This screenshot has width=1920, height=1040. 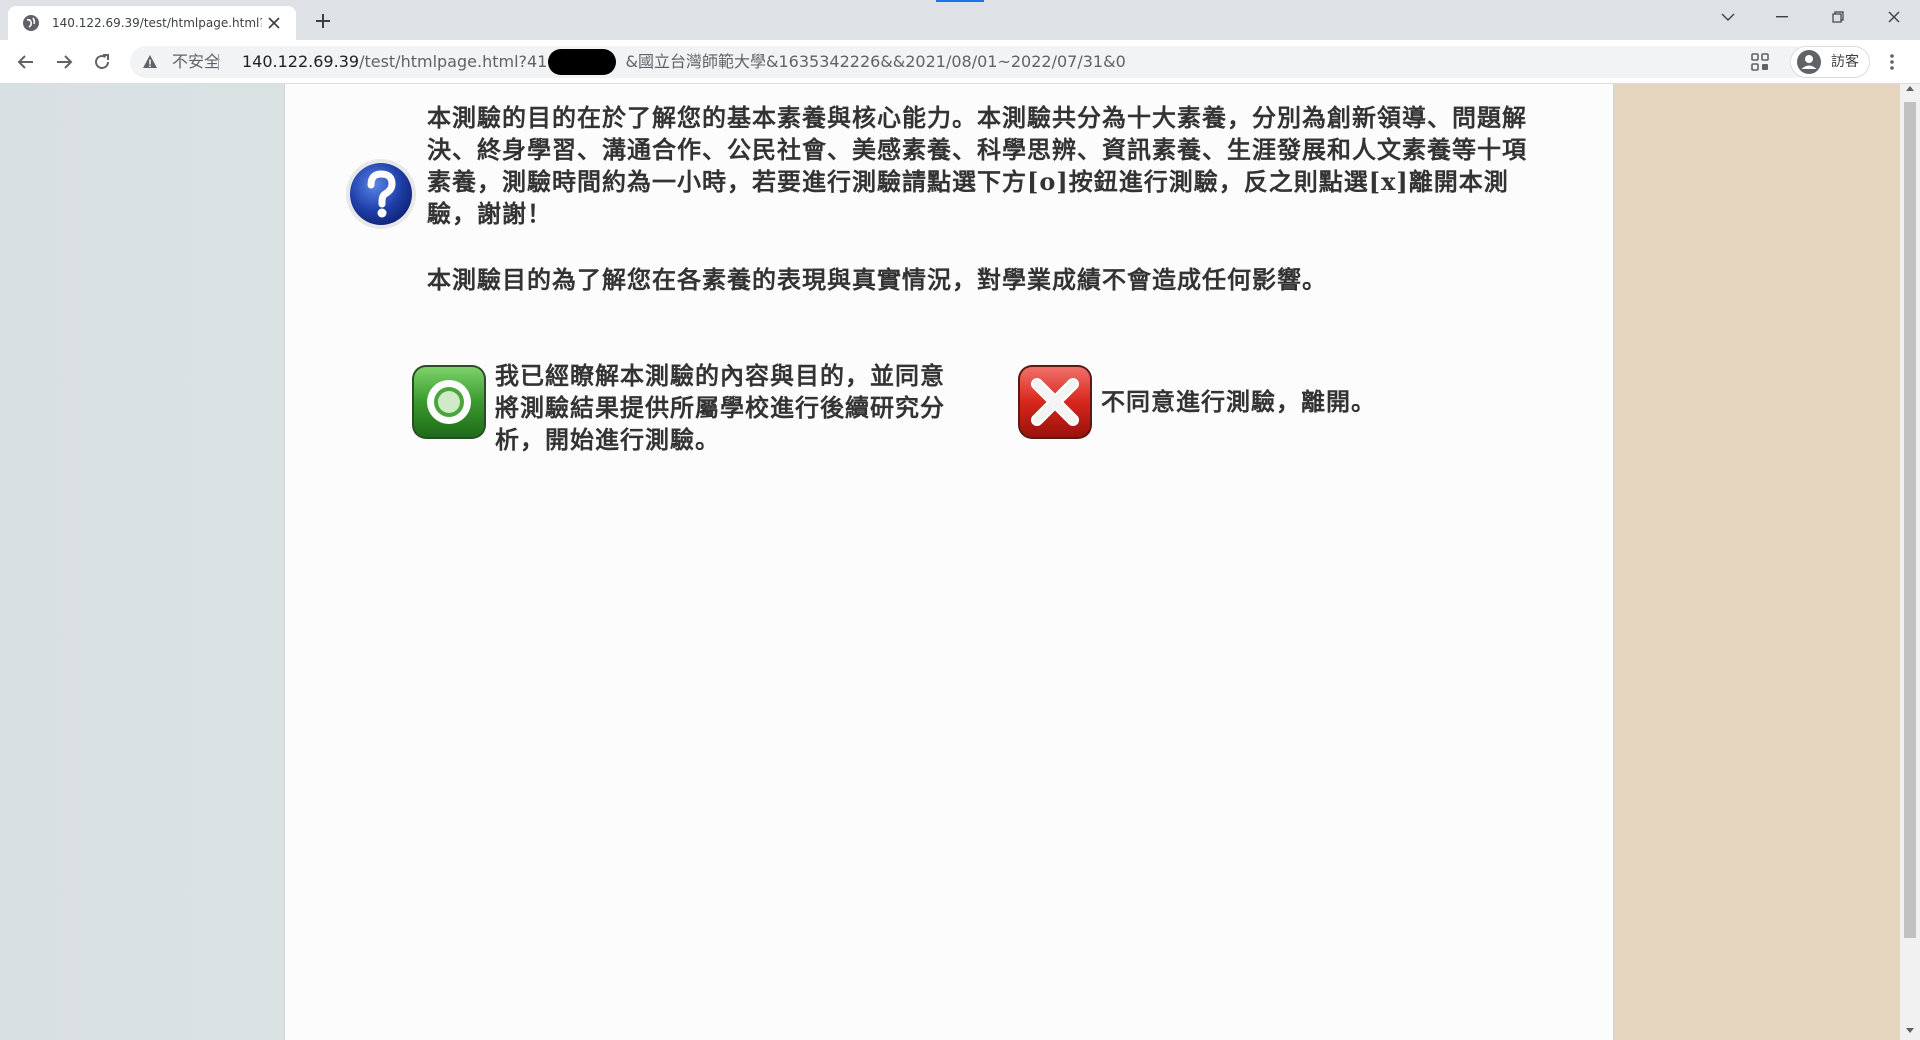 I want to click on restore-icon, so click(x=1838, y=17).